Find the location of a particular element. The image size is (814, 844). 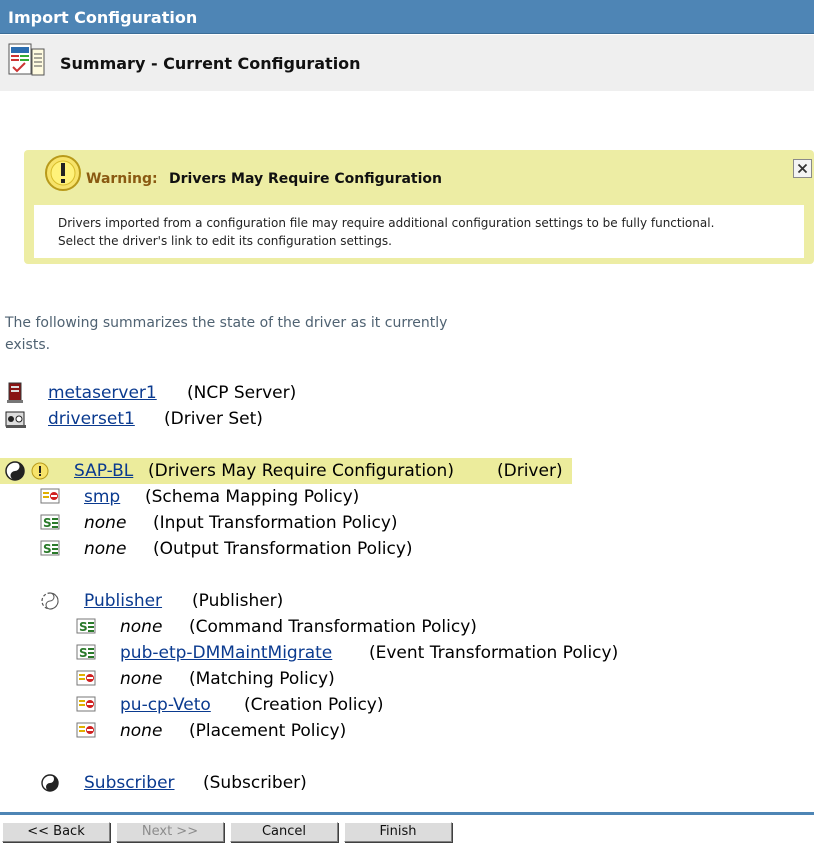

footer-divider is located at coordinates (407, 813).